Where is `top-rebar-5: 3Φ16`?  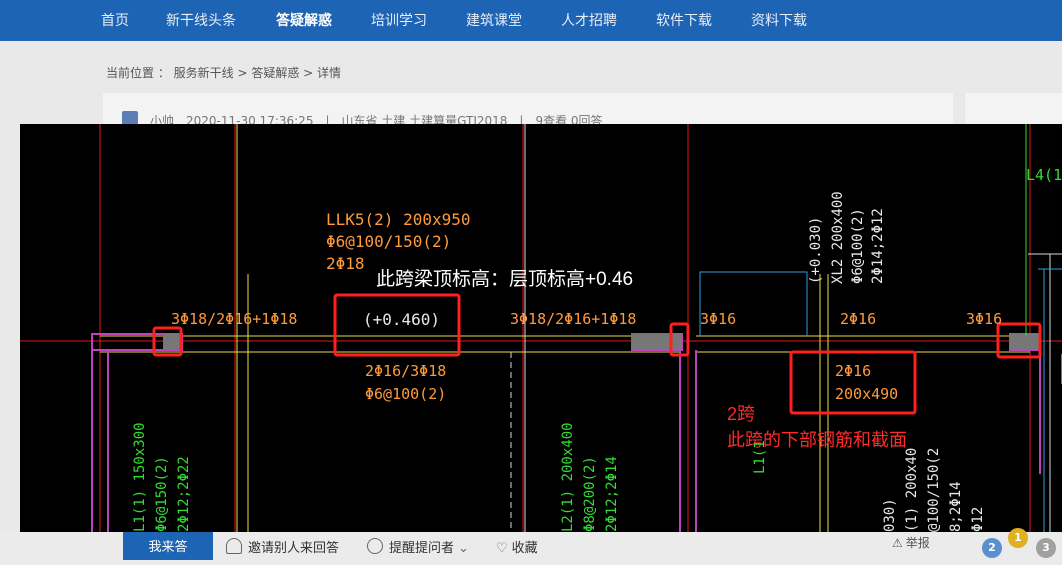 top-rebar-5: 3Φ16 is located at coordinates (984, 319).